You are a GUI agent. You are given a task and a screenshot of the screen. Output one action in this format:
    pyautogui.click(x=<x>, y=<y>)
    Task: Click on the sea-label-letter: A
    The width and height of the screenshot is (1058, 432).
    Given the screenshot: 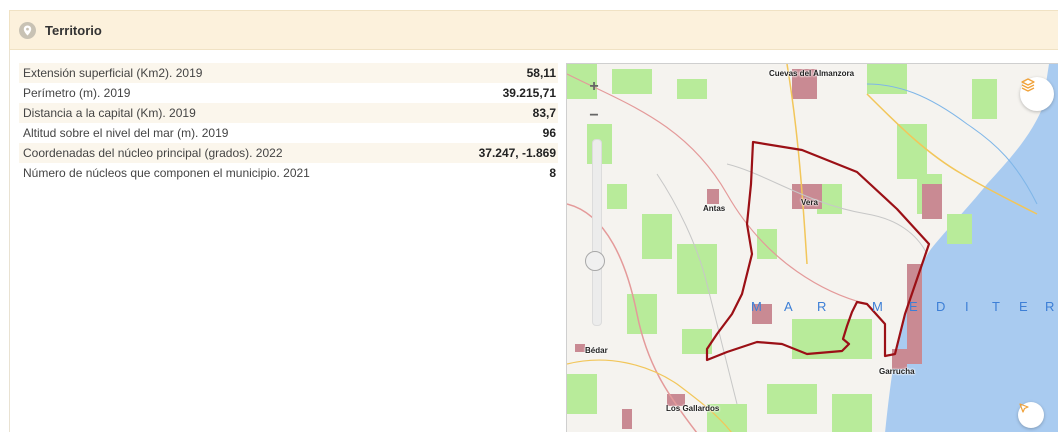 What is the action you would take?
    pyautogui.click(x=788, y=306)
    